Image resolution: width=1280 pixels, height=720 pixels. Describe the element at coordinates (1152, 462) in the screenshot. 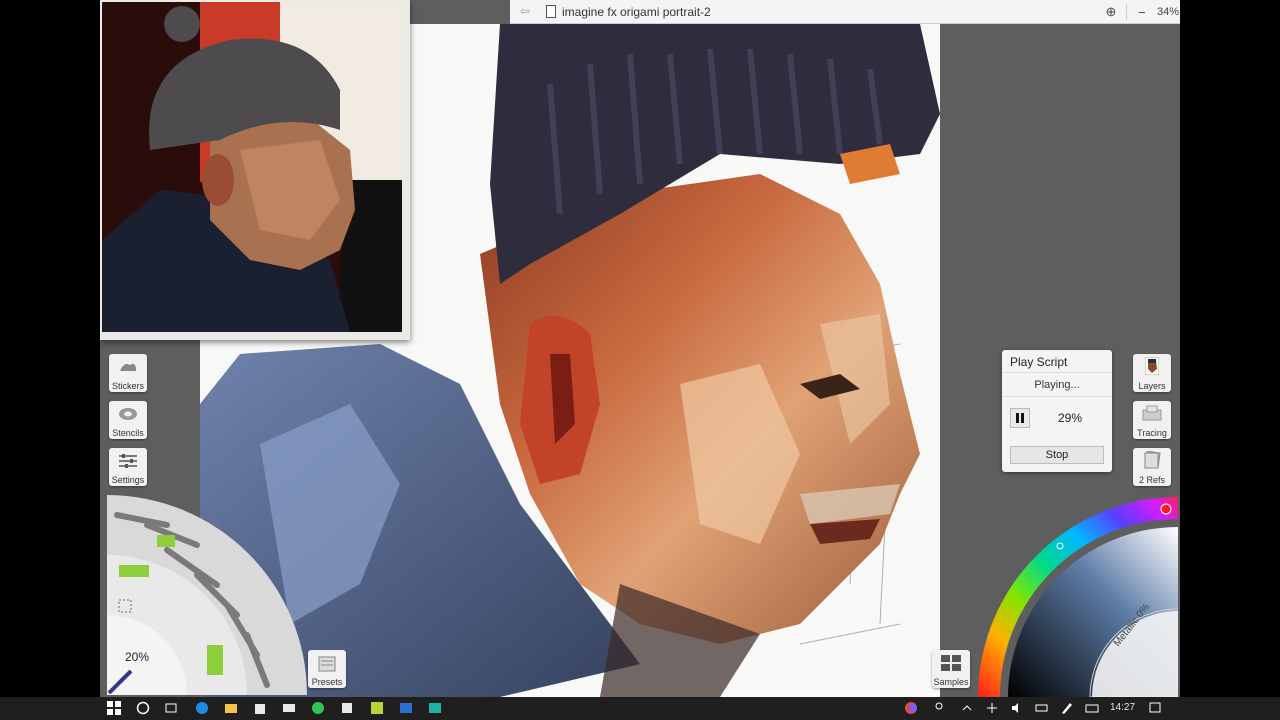

I see `references-icon` at that location.